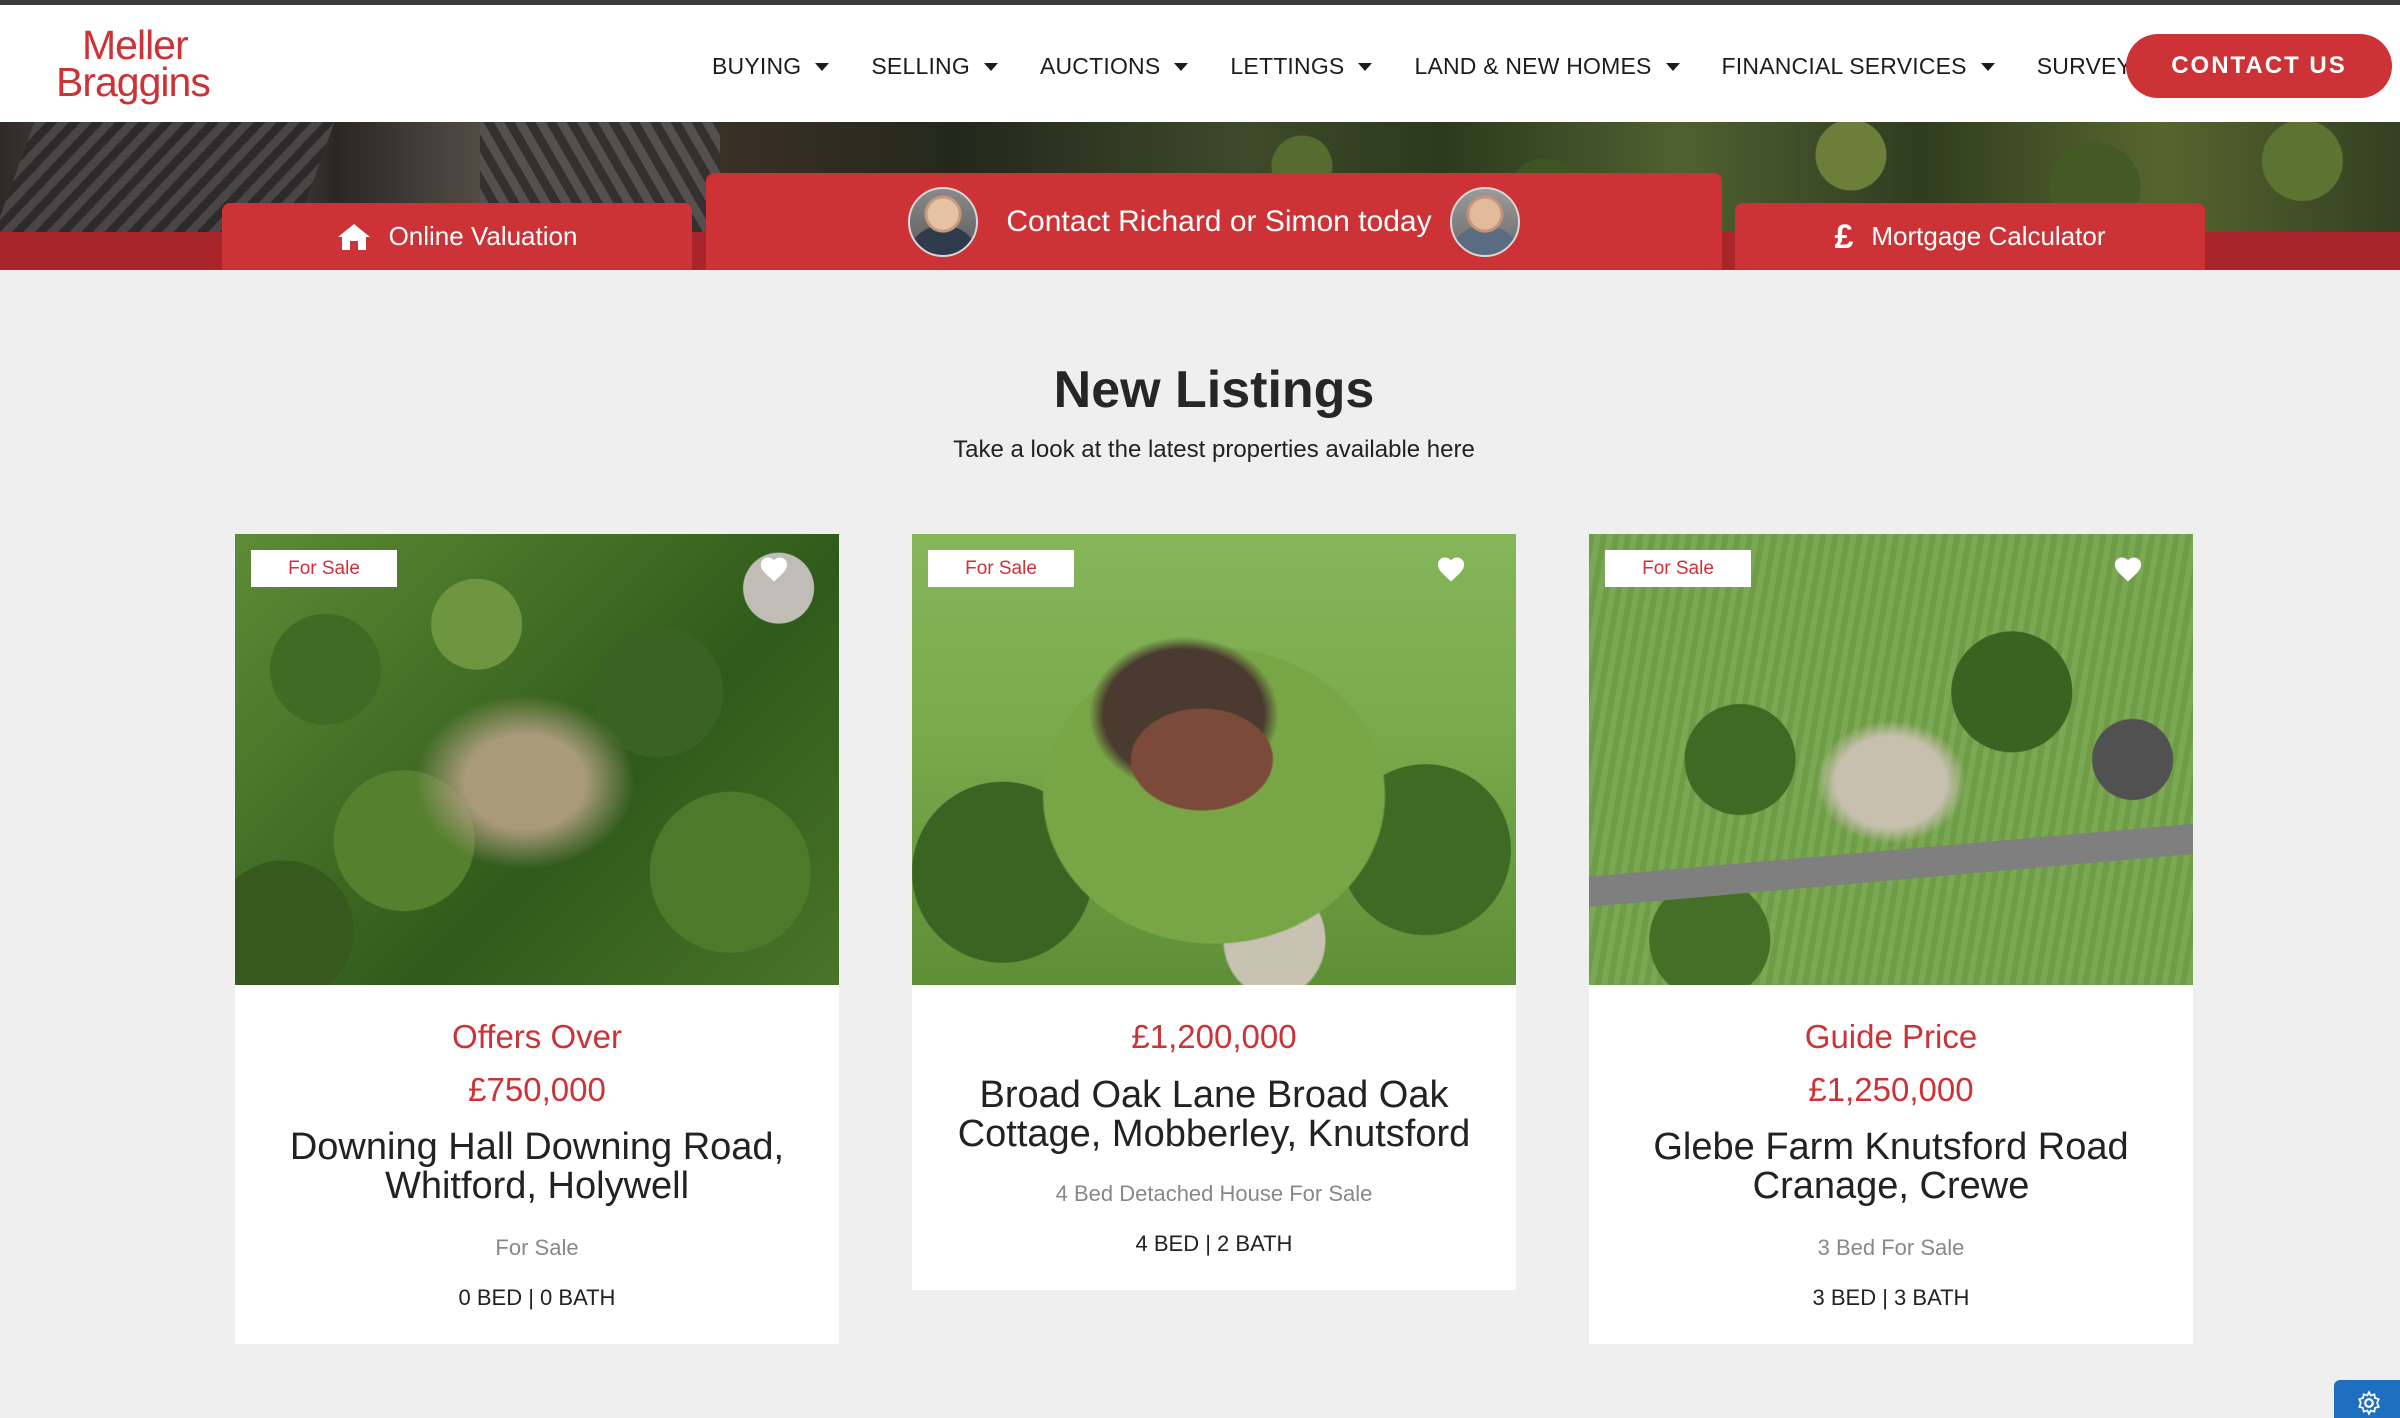 The width and height of the screenshot is (2400, 1418). I want to click on price-qualifier: Guide Price, so click(1891, 1036).